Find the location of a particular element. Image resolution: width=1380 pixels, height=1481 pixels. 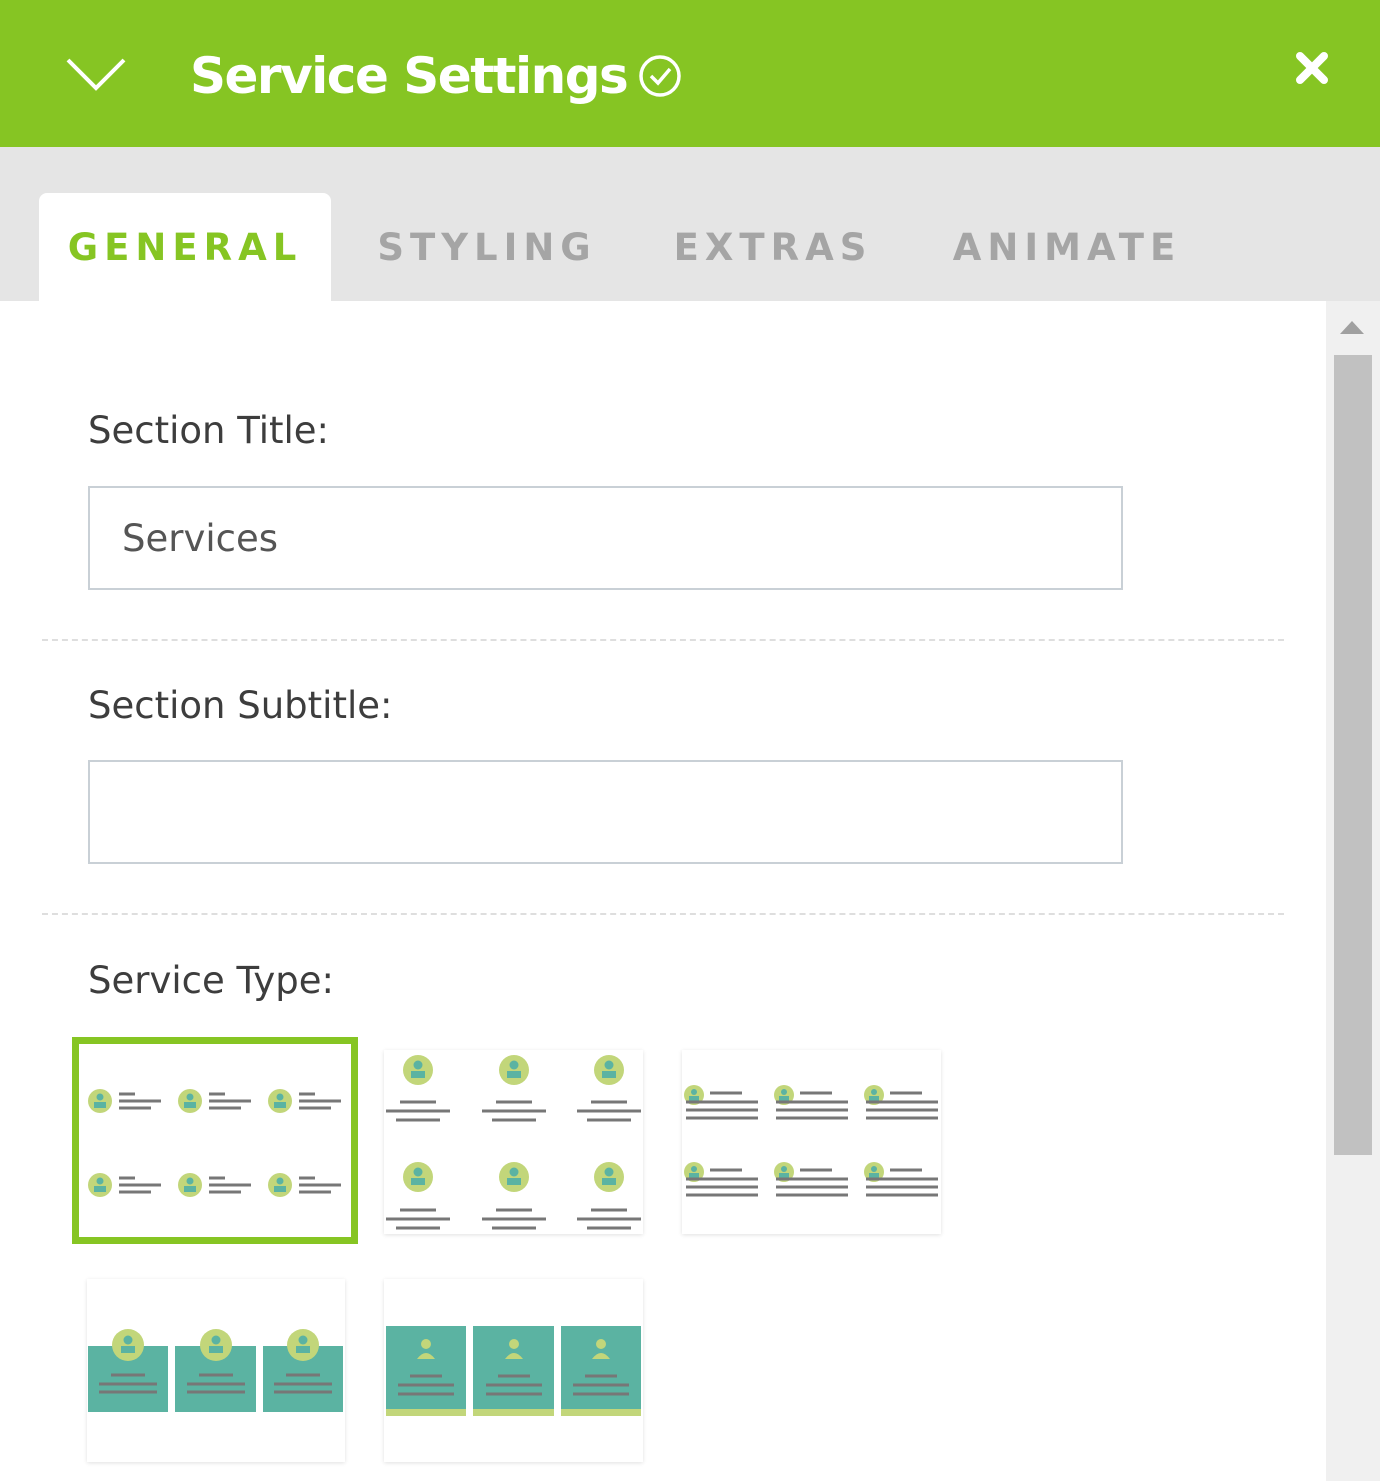

vertical-scrollbar is located at coordinates (1353, 891).